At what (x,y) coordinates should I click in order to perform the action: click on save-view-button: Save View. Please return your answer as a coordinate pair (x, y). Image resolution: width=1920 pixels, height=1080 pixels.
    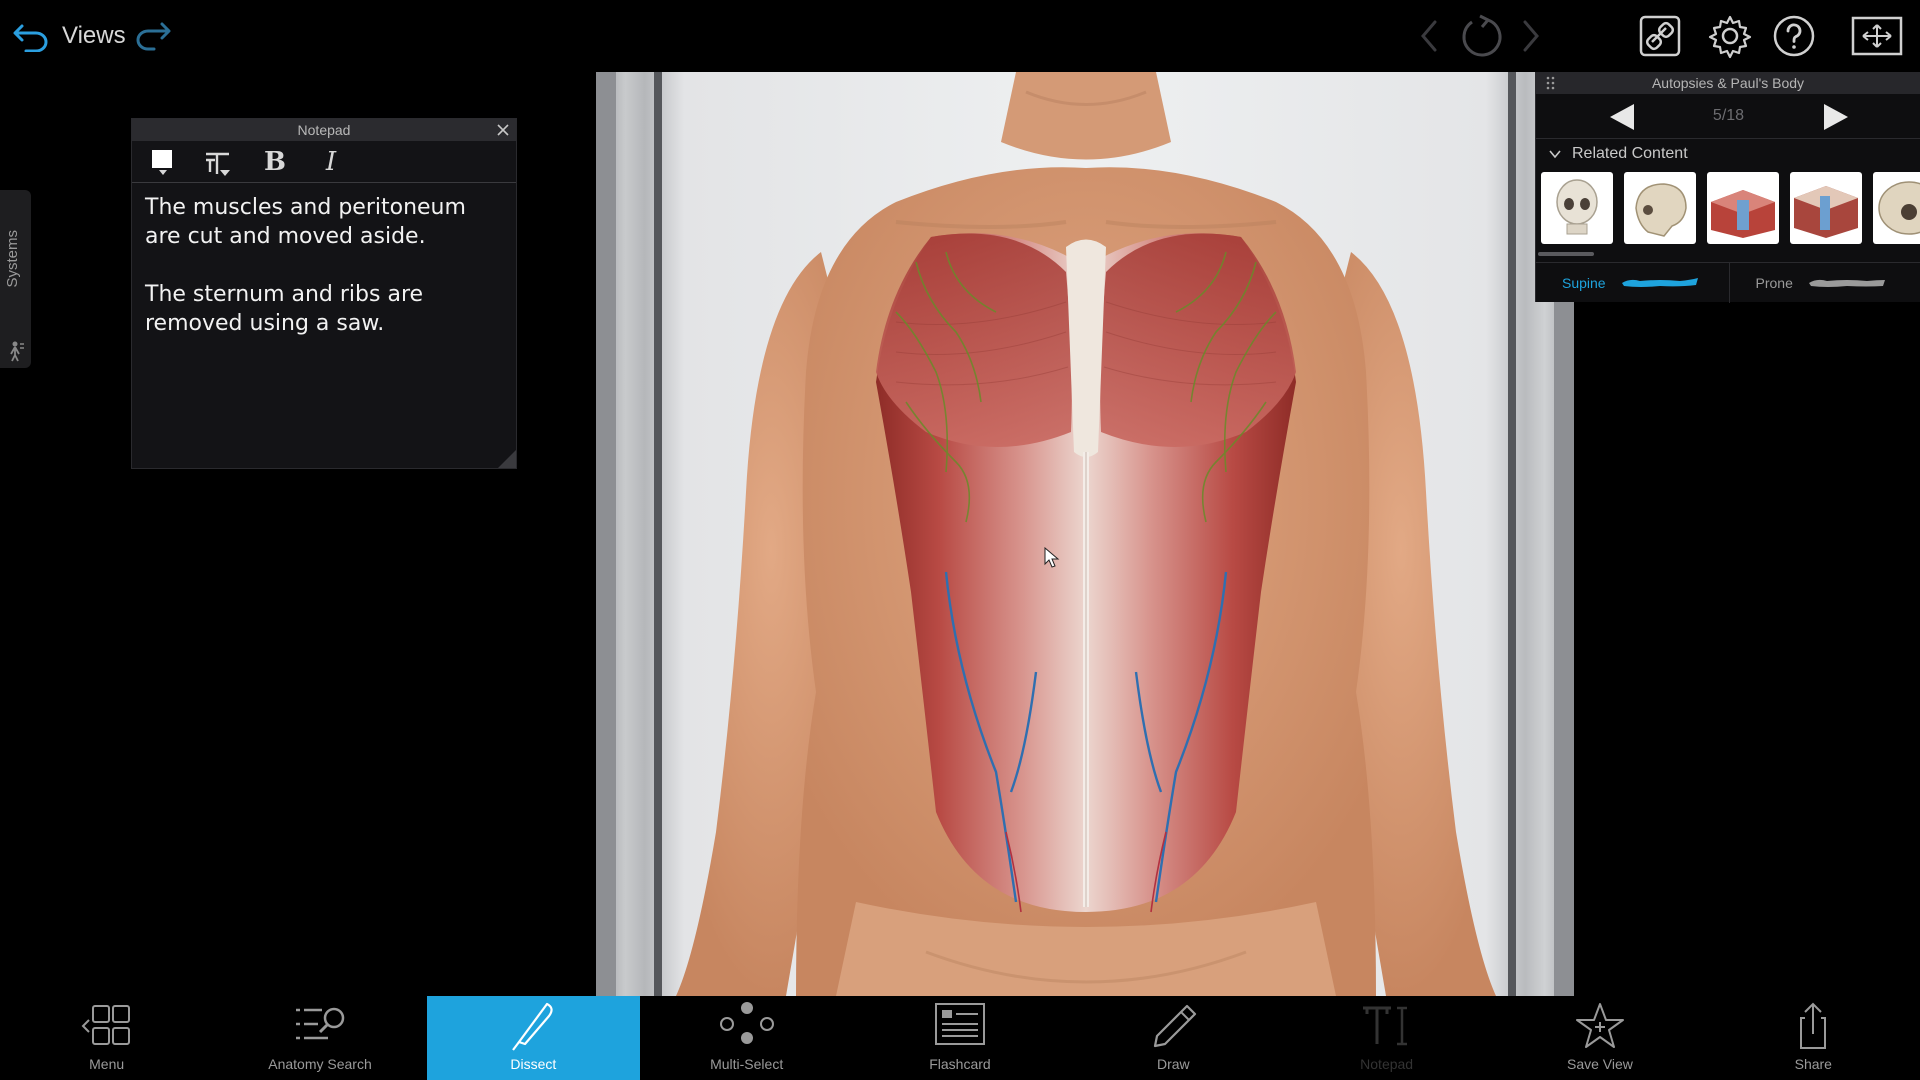
    Looking at the image, I should click on (1599, 1038).